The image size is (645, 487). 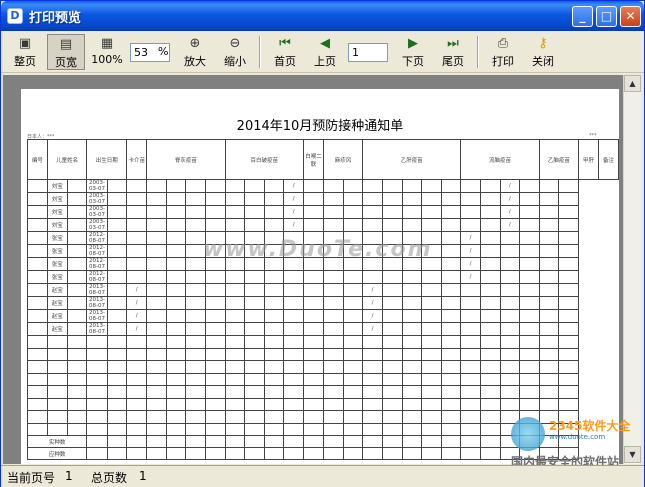 I want to click on prev-page-button: ◀ 上页, so click(x=325, y=52).